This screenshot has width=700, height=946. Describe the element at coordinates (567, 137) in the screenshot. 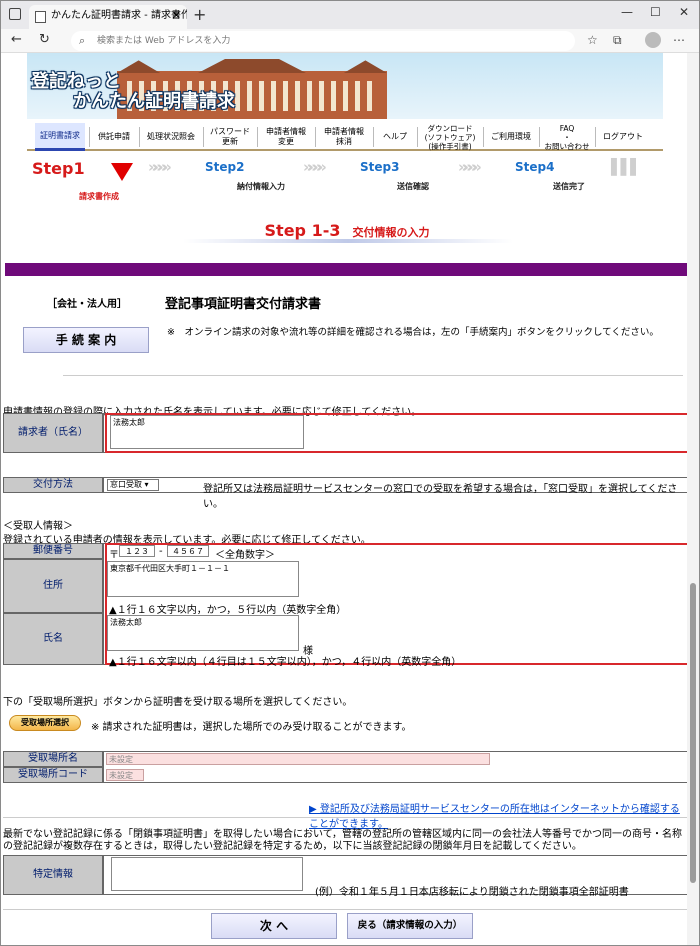

I see `menu-item-faq: FAQ ・ お問い合わせ` at that location.